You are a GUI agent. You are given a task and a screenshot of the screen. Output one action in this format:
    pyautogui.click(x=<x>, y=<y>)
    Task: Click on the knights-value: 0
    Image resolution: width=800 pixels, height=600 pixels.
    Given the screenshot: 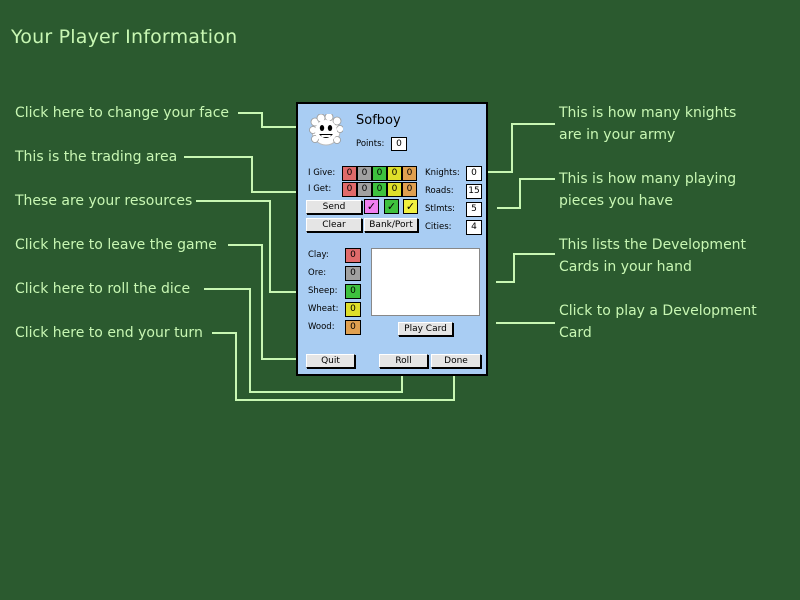 What is the action you would take?
    pyautogui.click(x=474, y=173)
    